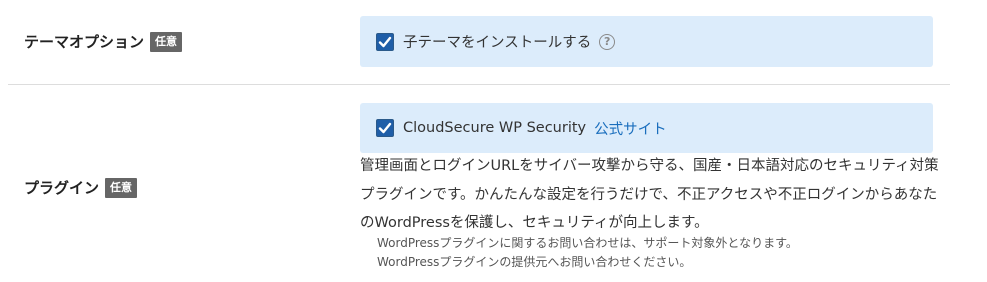  Describe the element at coordinates (479, 84) in the screenshot. I see `row-divider` at that location.